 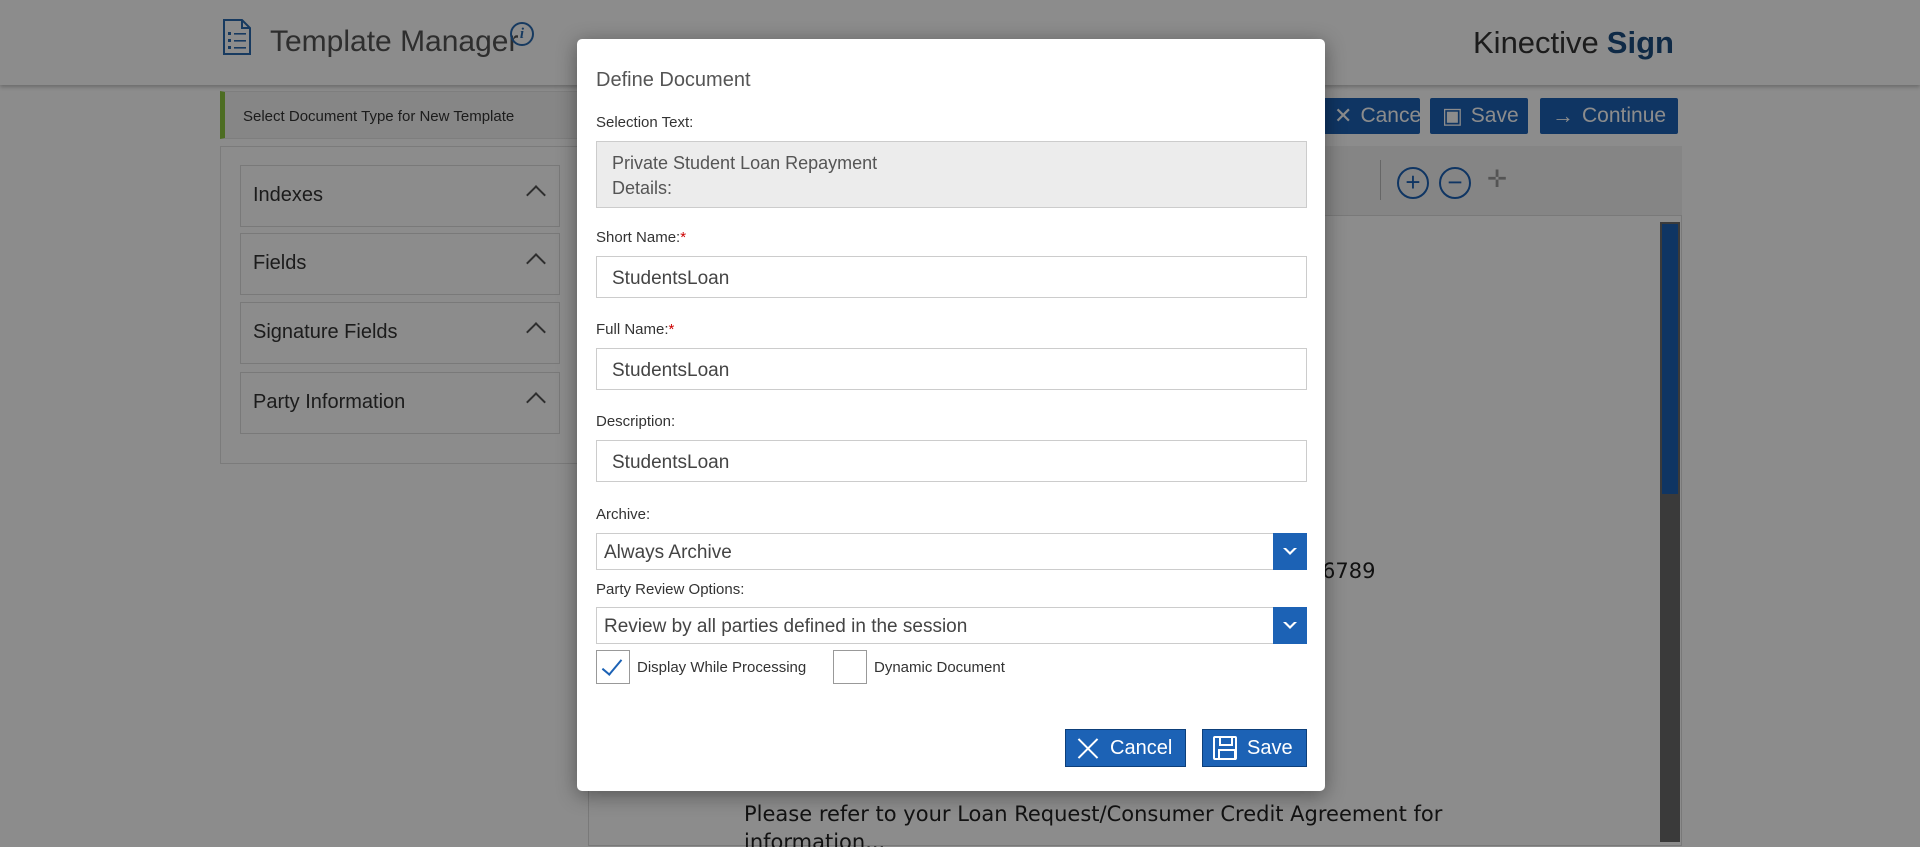 What do you see at coordinates (623, 514) in the screenshot?
I see `archive-label: Archive:` at bounding box center [623, 514].